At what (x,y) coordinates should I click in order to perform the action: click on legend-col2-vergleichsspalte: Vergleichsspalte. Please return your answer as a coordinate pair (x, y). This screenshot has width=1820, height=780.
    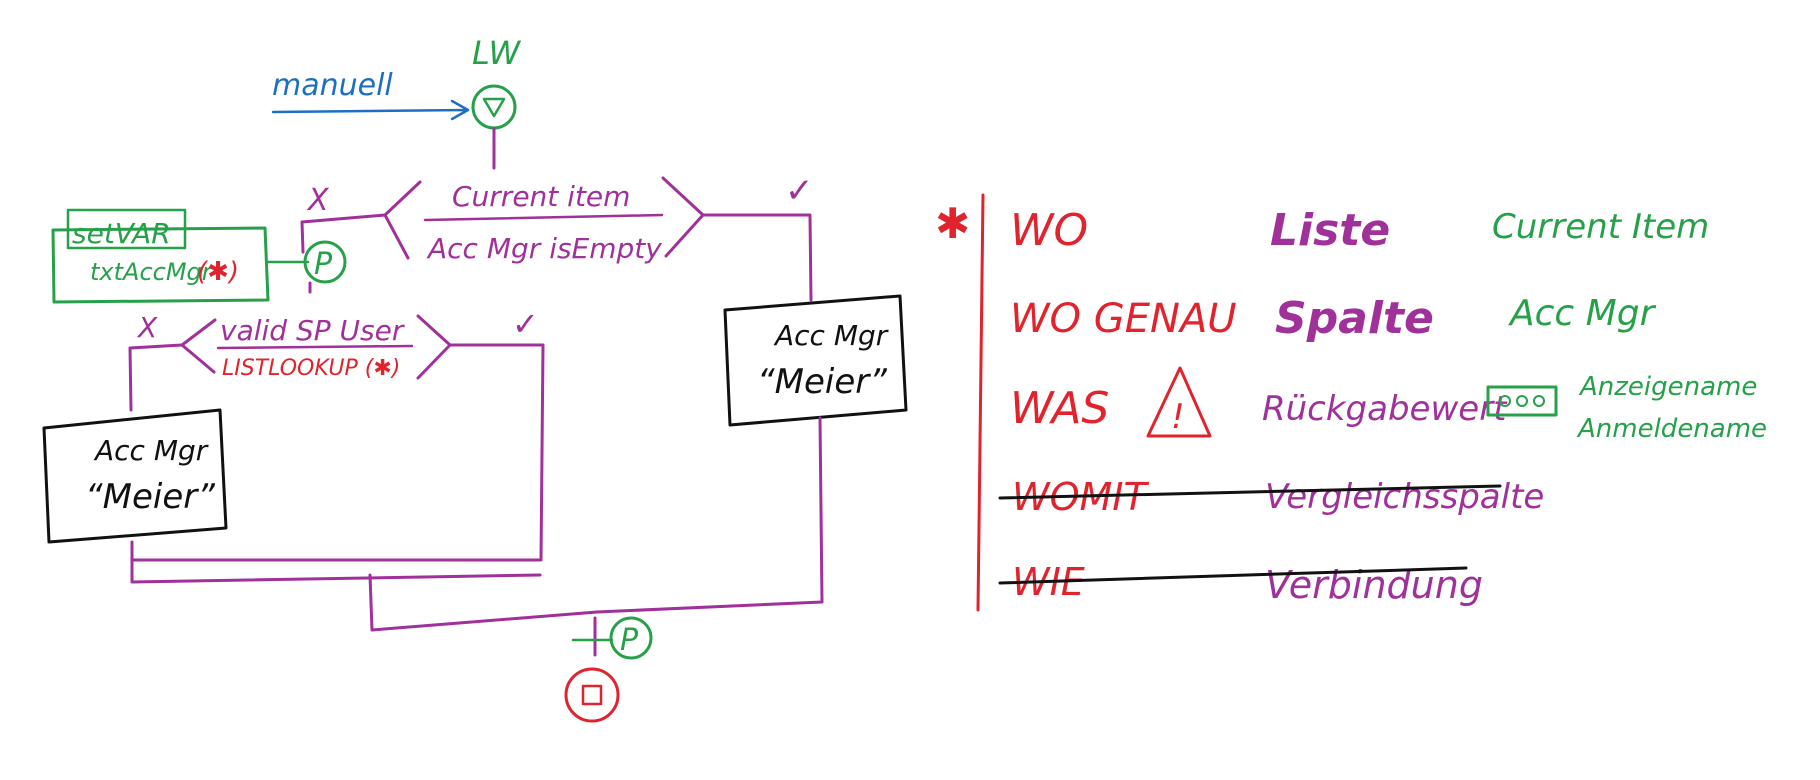
    Looking at the image, I should click on (1404, 497).